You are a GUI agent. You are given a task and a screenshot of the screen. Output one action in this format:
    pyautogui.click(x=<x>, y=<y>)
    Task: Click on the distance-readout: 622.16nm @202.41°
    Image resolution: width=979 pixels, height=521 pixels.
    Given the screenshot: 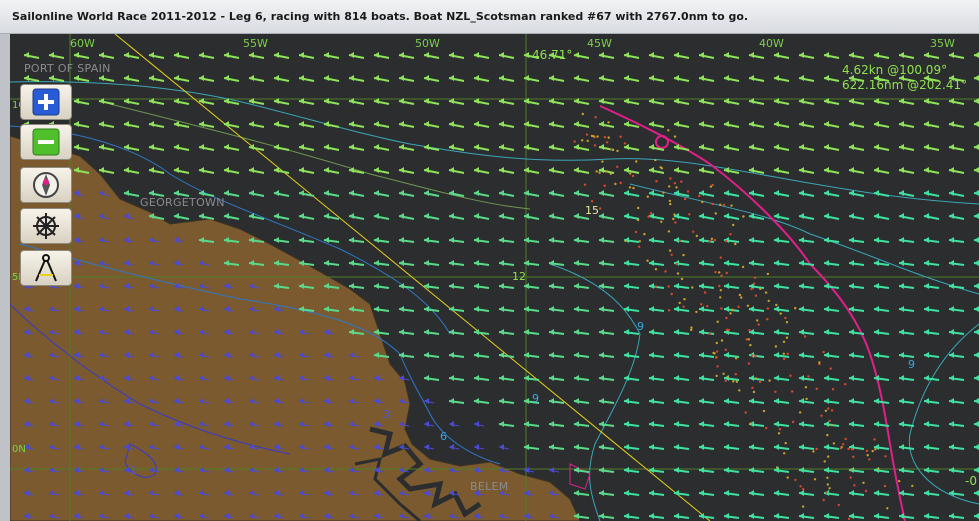 What is the action you would take?
    pyautogui.click(x=905, y=85)
    